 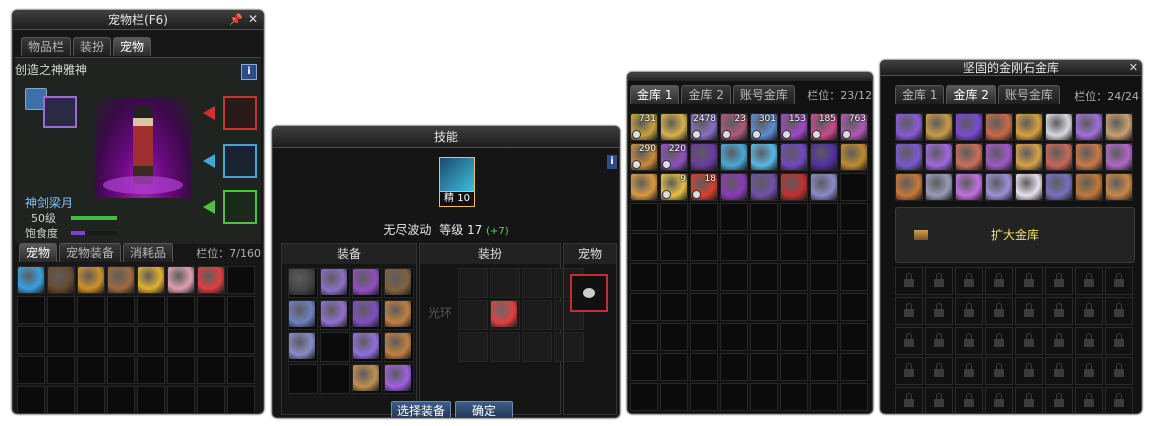 I want to click on expand-vault-box: 扩大金库, so click(x=1015, y=235).